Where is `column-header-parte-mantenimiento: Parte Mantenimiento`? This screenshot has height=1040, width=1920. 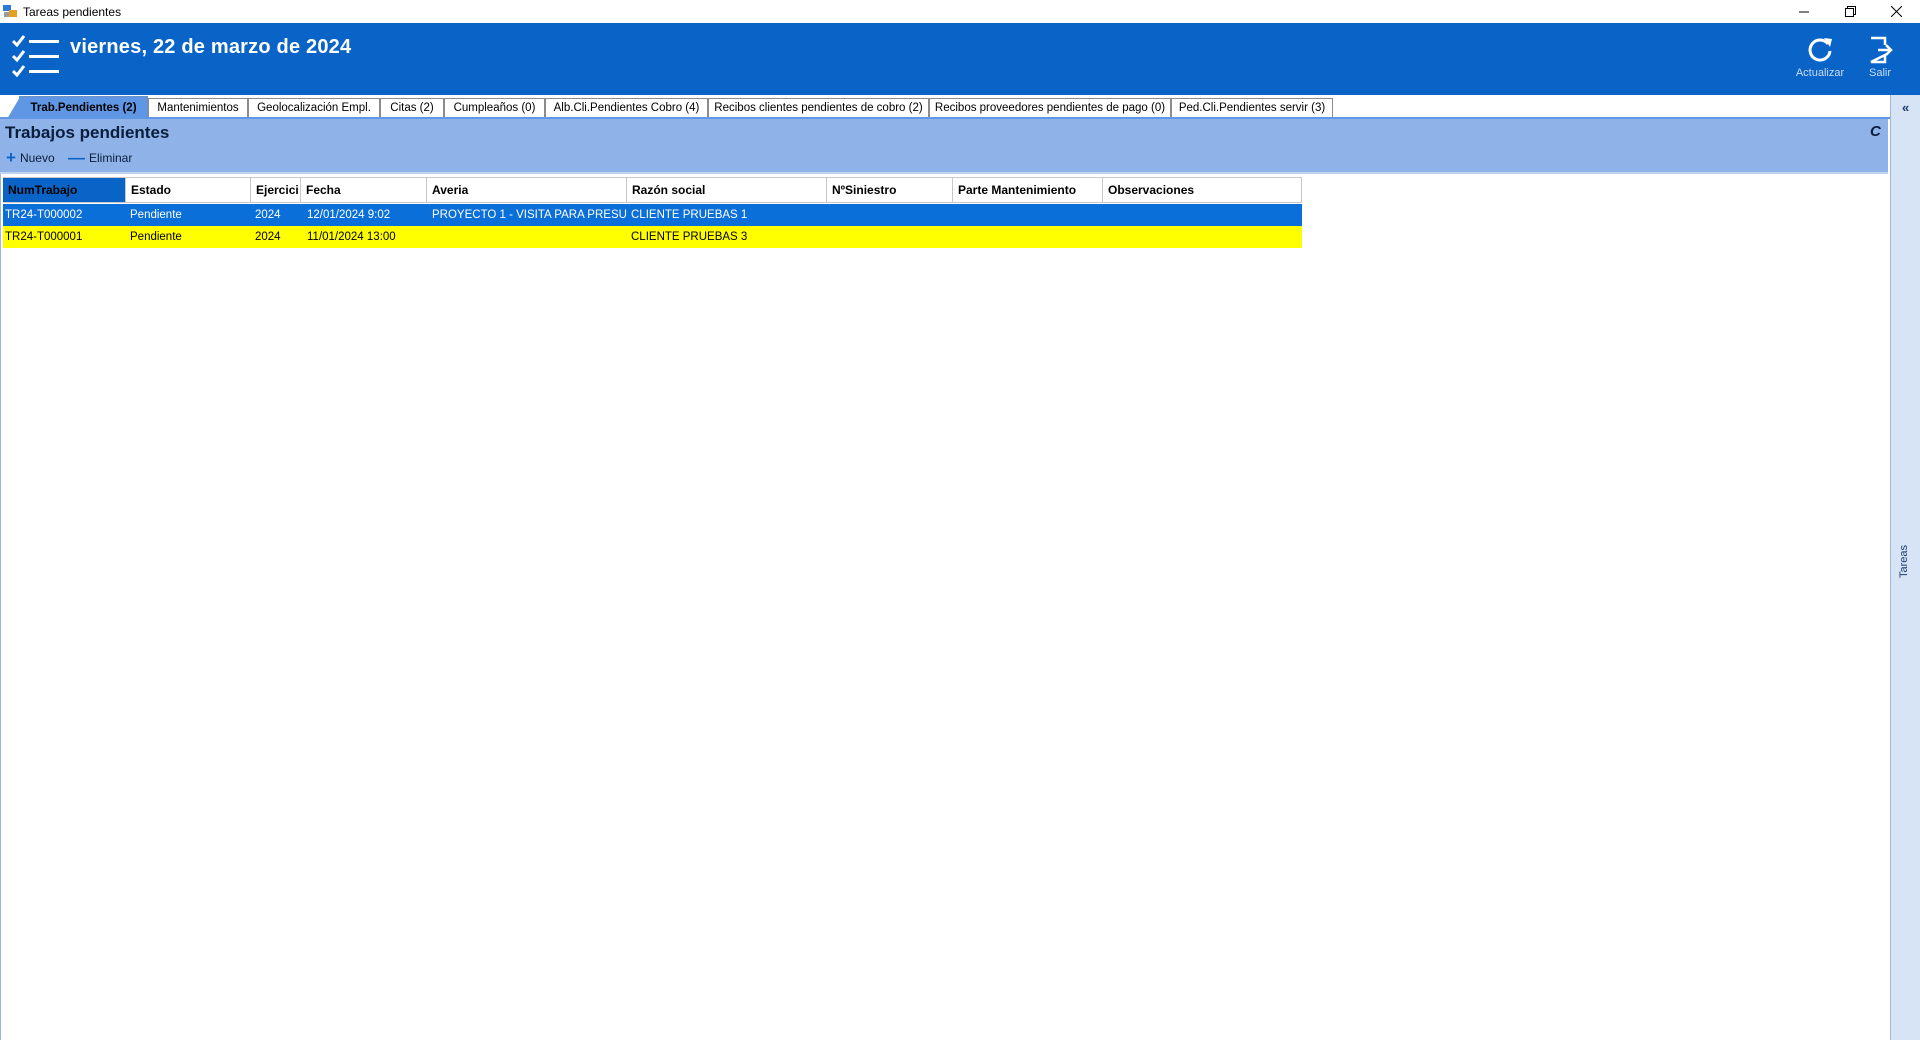
column-header-parte-mantenimiento: Parte Mantenimiento is located at coordinates (1028, 190).